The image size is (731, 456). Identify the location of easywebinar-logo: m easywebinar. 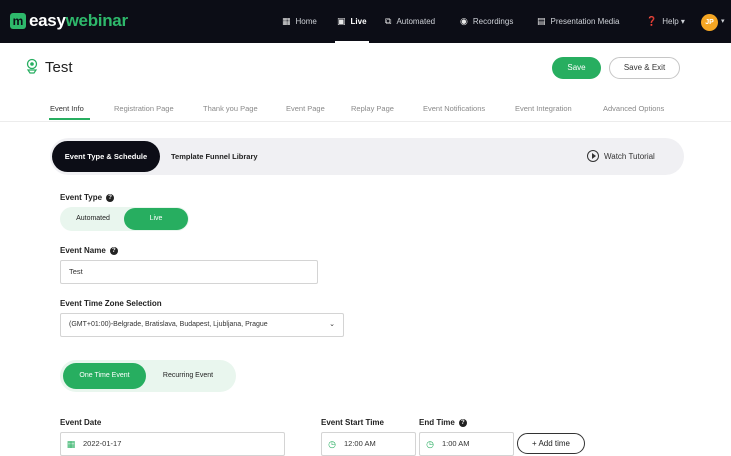
(69, 21).